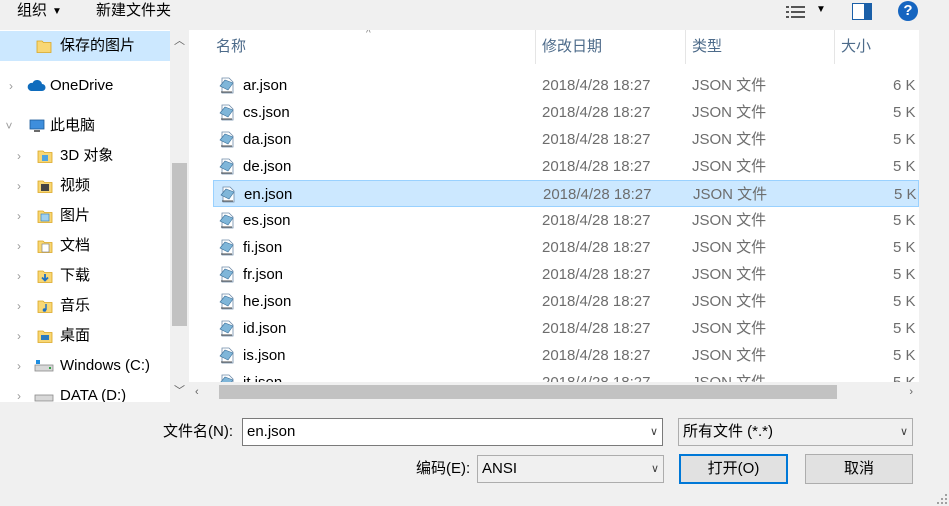  Describe the element at coordinates (85, 306) in the screenshot. I see `nav-item-music: › 音乐` at that location.